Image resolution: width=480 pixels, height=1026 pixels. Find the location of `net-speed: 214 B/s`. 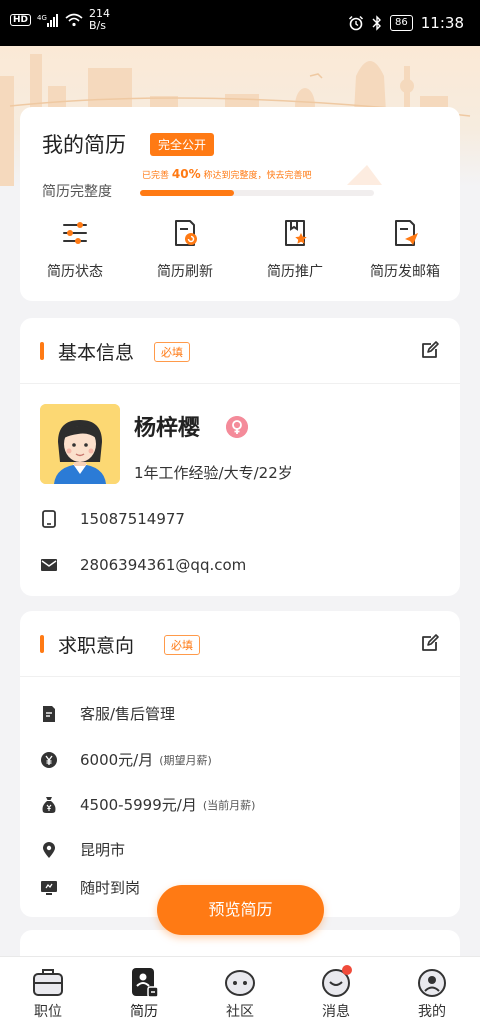

net-speed: 214 B/s is located at coordinates (99, 20).